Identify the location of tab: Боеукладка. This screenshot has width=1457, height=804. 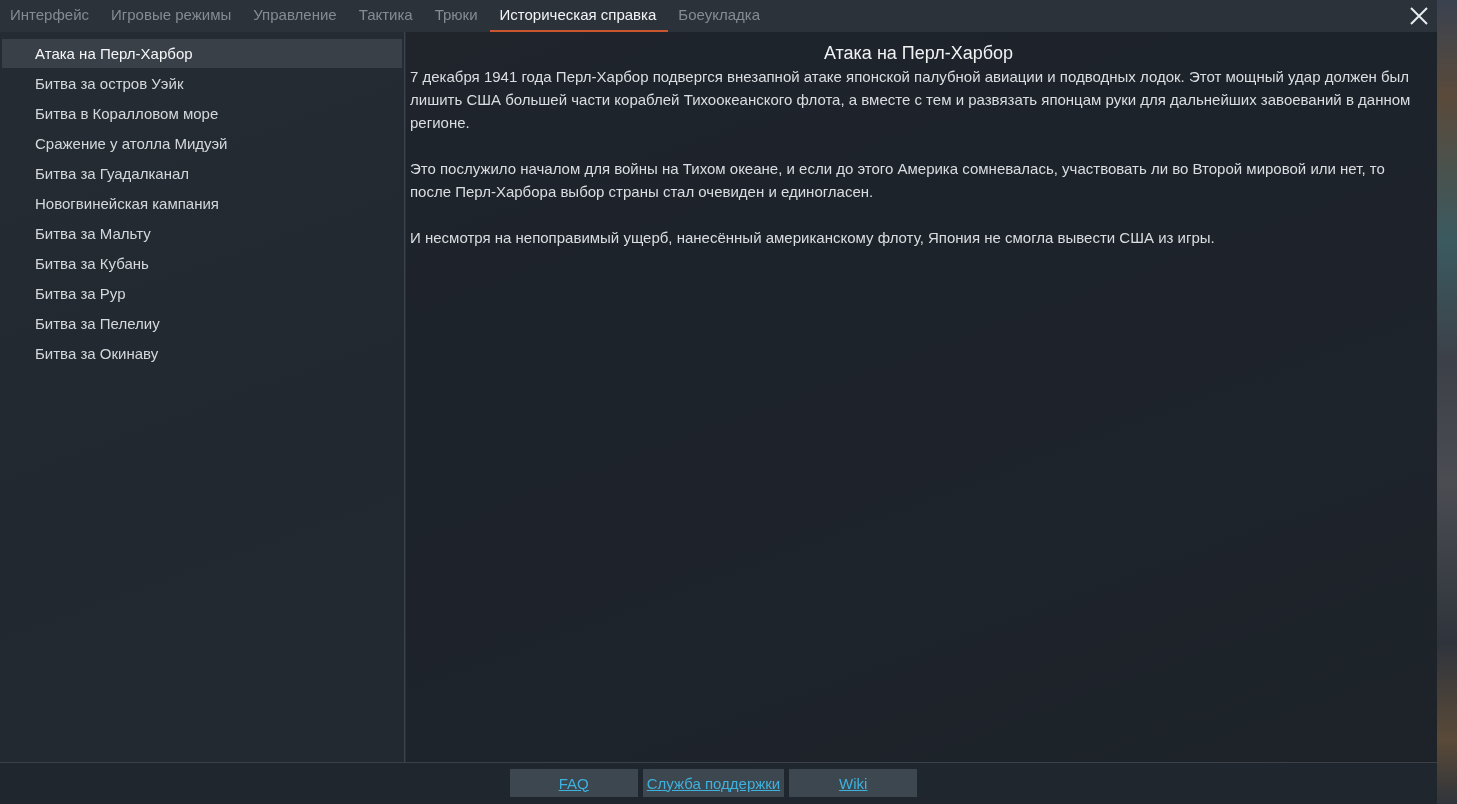
(720, 16).